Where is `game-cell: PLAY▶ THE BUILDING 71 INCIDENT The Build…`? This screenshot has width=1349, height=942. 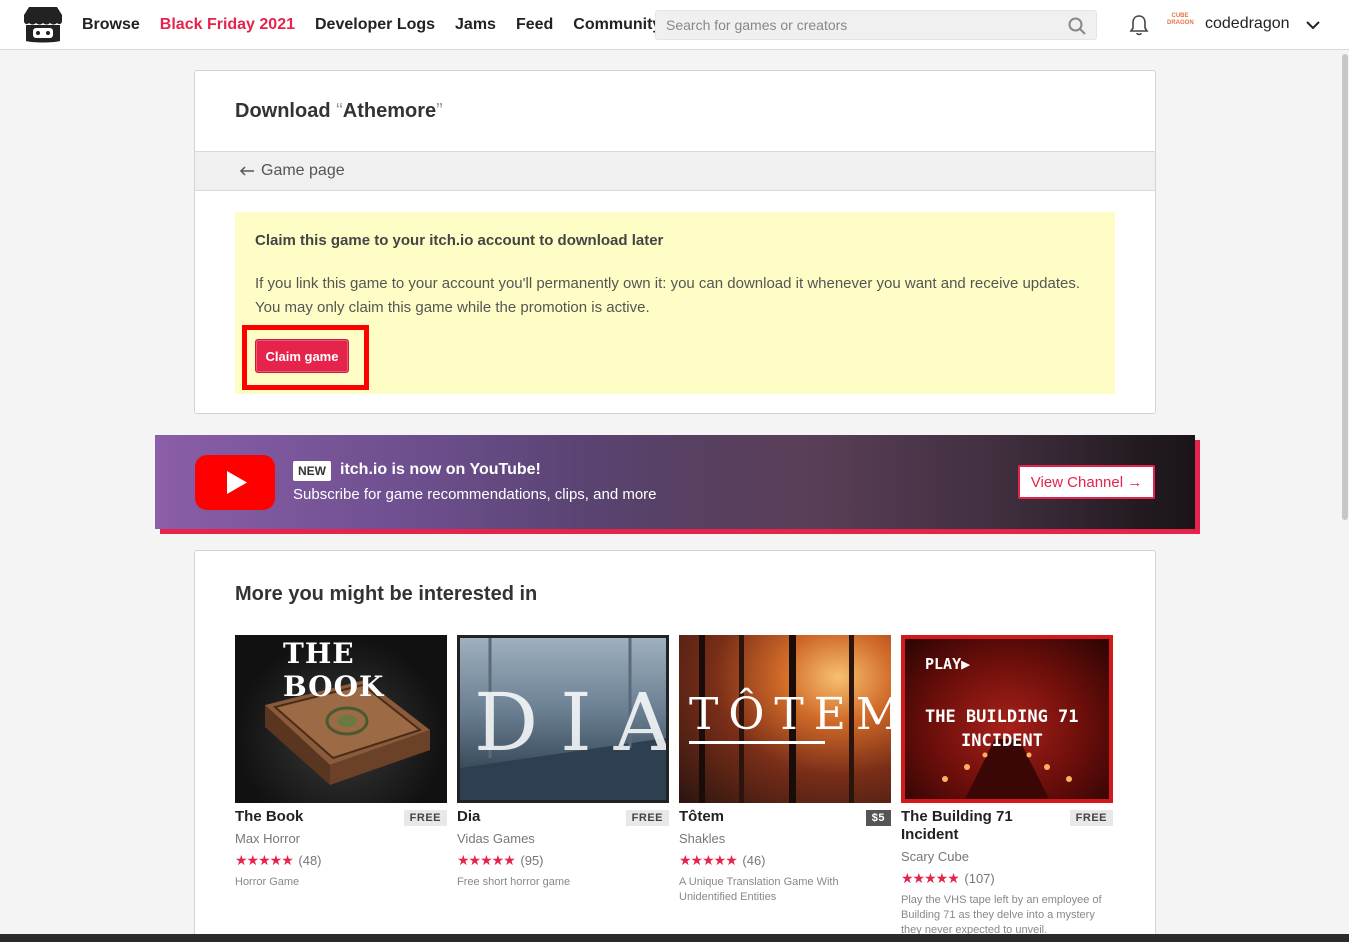 game-cell: PLAY▶ THE BUILDING 71 INCIDENT The Build… is located at coordinates (1007, 785).